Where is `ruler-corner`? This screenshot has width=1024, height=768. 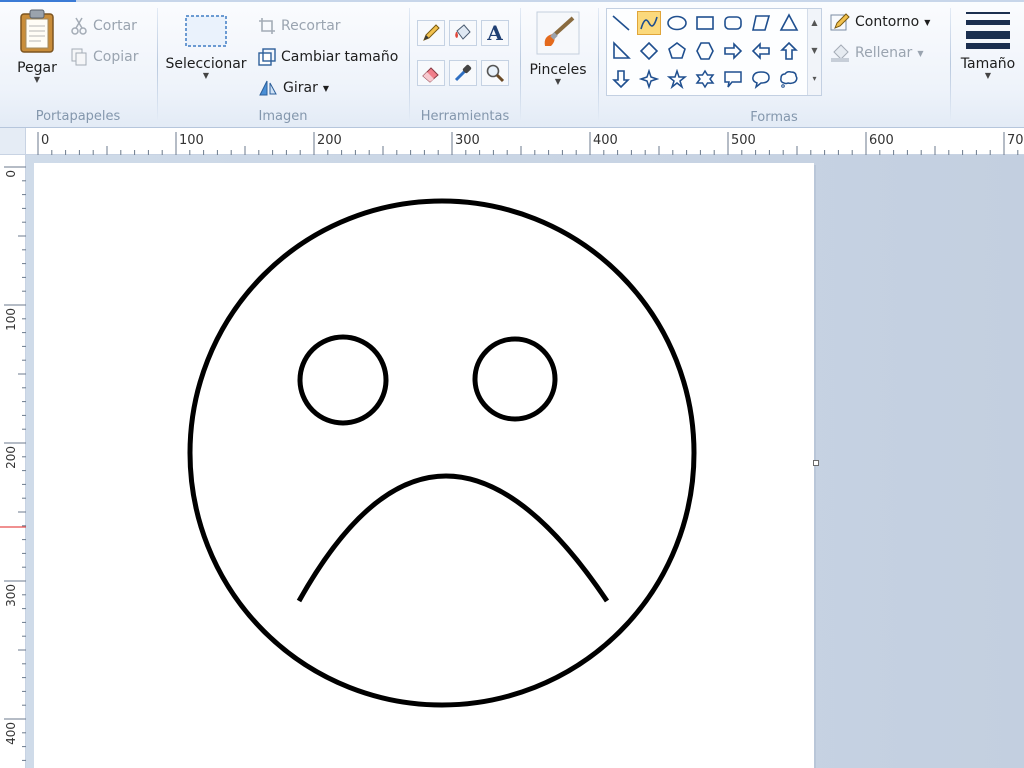 ruler-corner is located at coordinates (13, 141).